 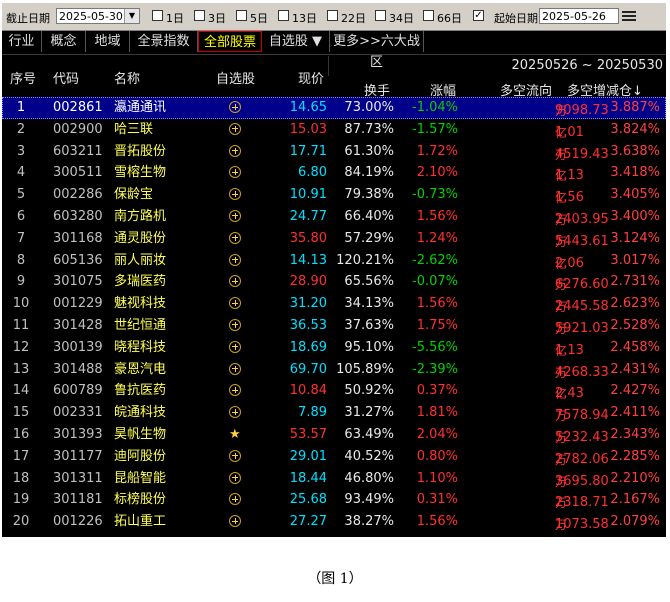 I want to click on col-favorite: 自选股, so click(x=235, y=77).